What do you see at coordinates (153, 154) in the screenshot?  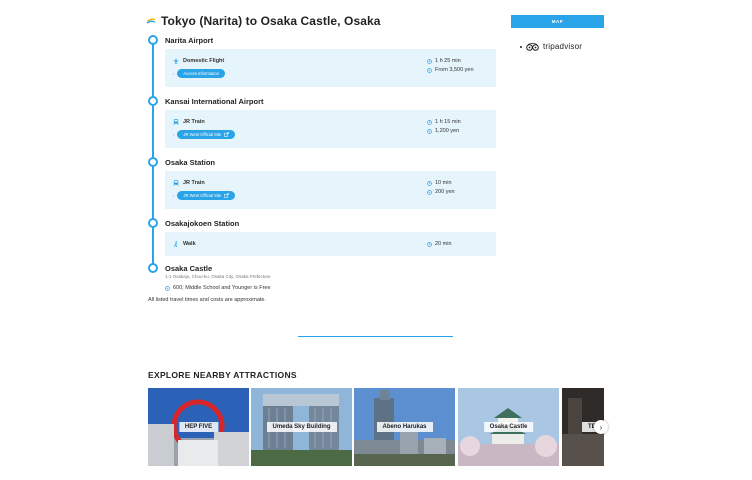 I see `timeline-line` at bounding box center [153, 154].